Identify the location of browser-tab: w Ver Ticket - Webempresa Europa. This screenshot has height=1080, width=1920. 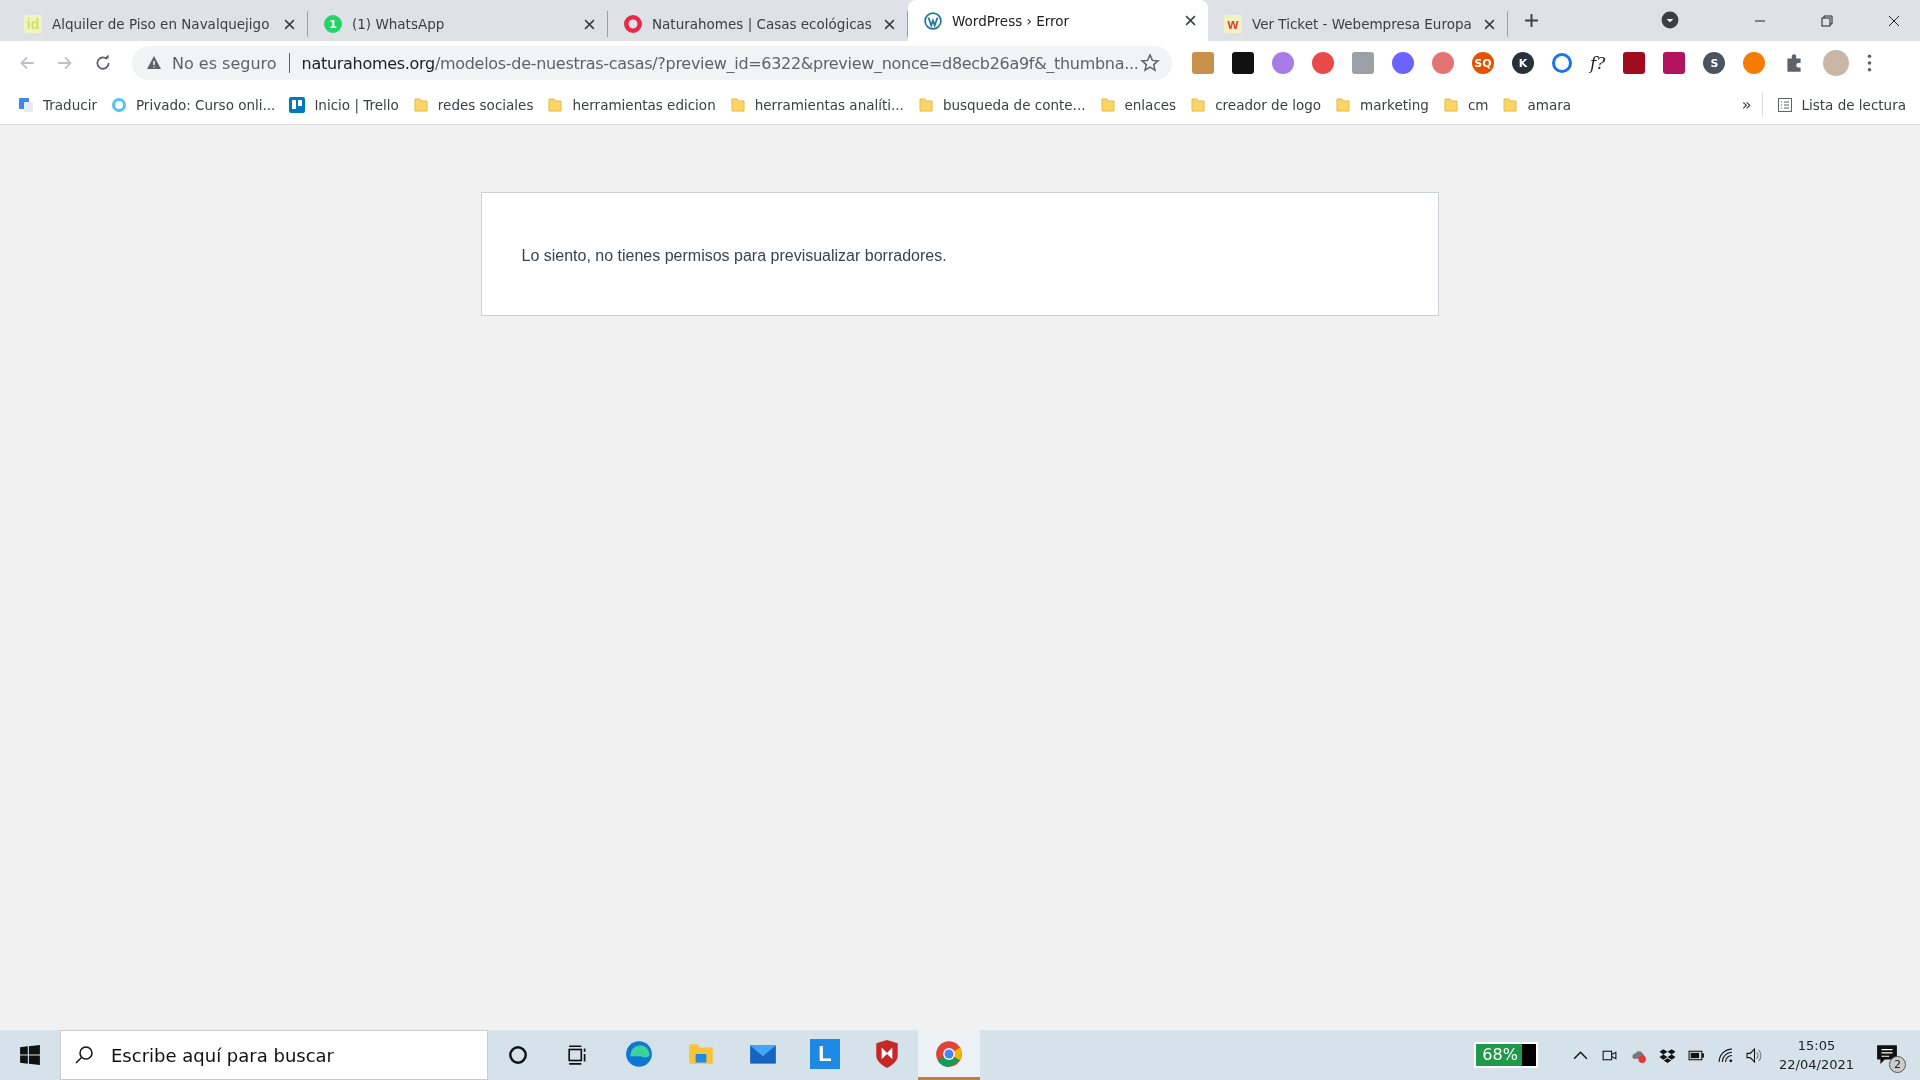
(1358, 24).